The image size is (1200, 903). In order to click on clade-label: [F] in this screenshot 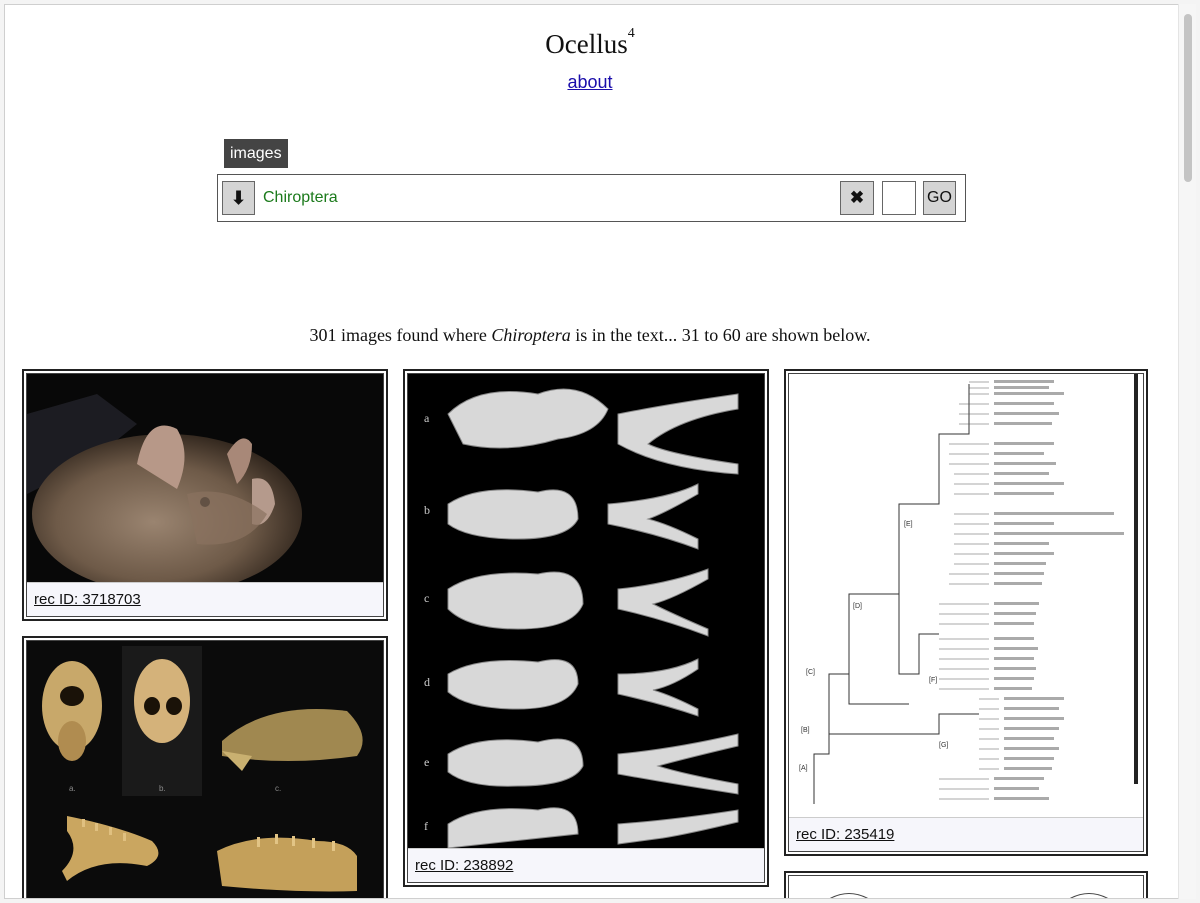, I will do `click(933, 680)`.